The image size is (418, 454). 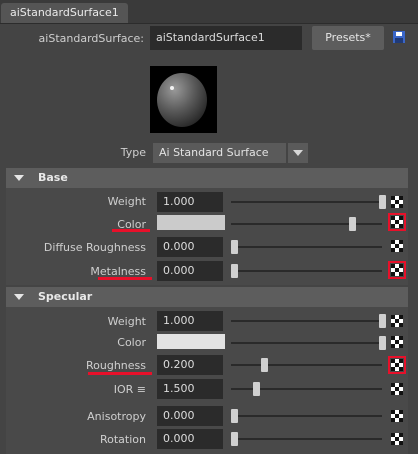 I want to click on base-color-slider, so click(x=306, y=224).